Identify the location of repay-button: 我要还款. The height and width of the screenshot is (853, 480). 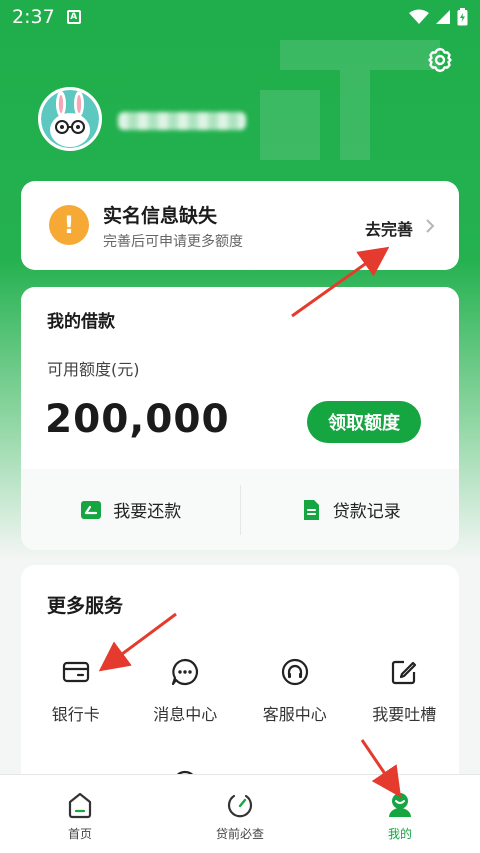
(130, 509).